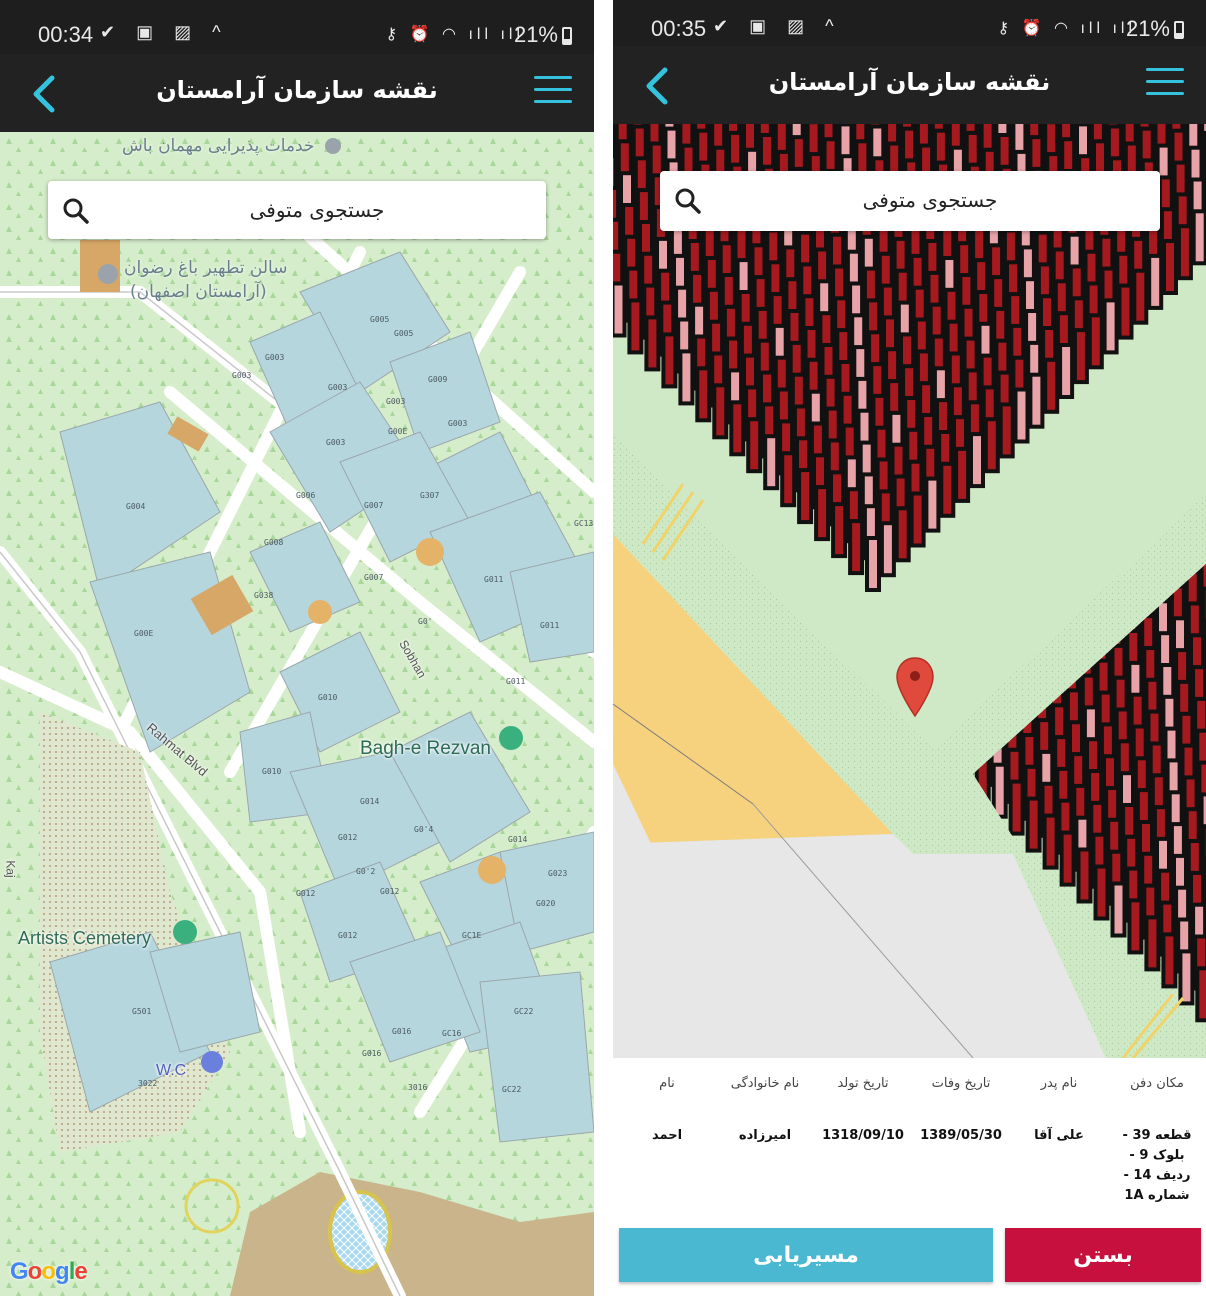 The height and width of the screenshot is (1296, 1206). Describe the element at coordinates (273, 542) in the screenshot. I see `svg-text: G008` at that location.